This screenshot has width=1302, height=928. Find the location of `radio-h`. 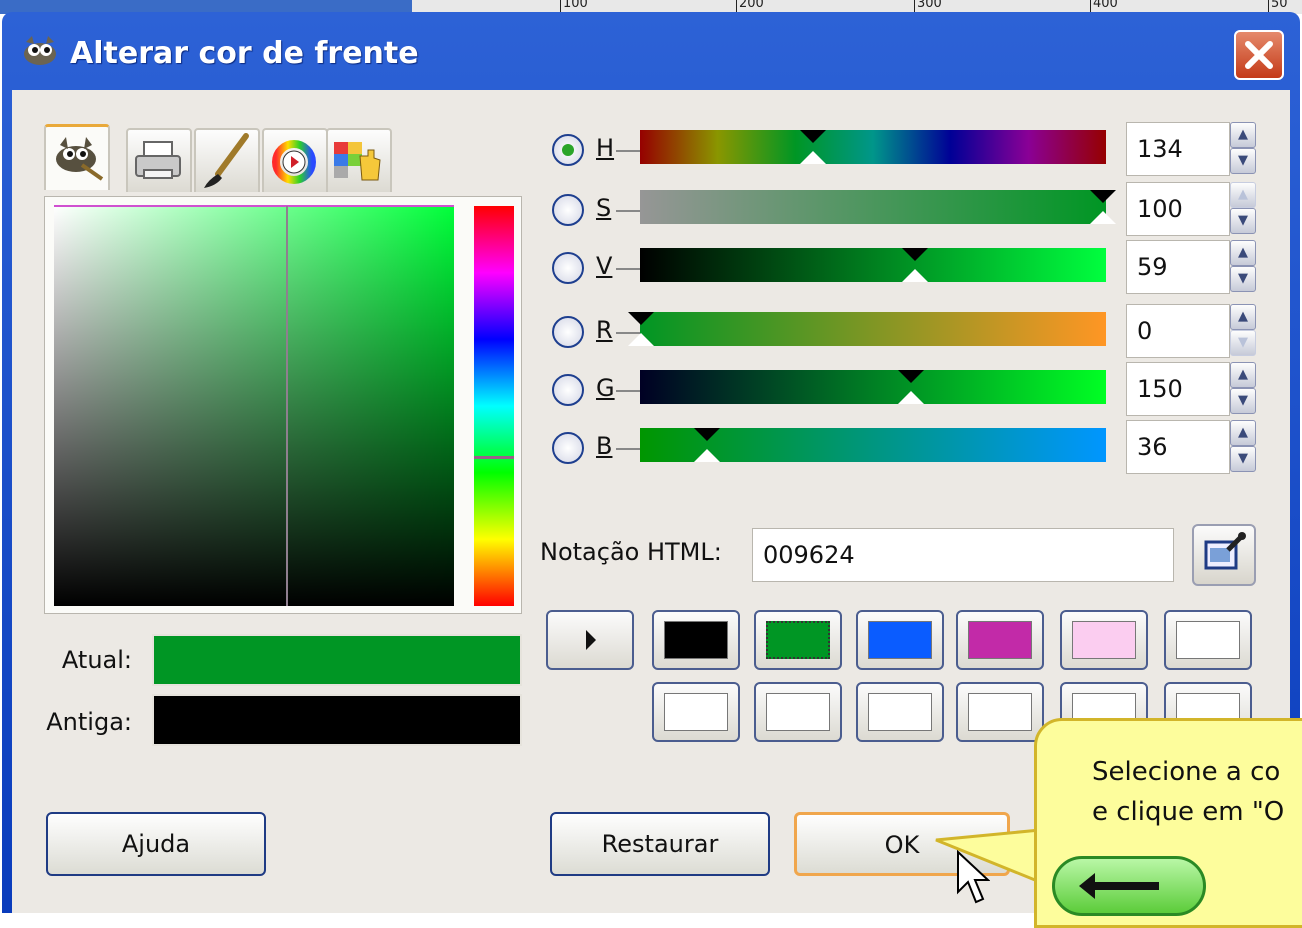

radio-h is located at coordinates (568, 150).